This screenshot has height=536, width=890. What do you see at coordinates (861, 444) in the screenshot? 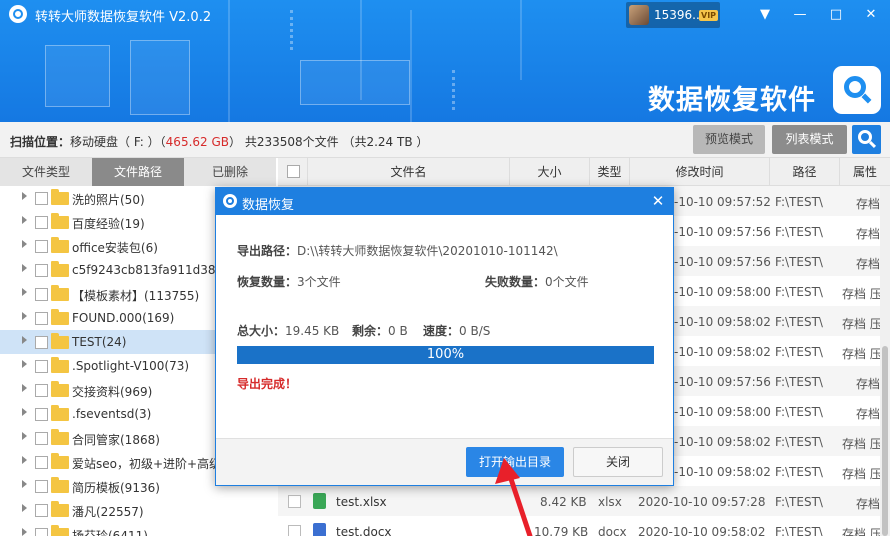
I see `cell-attr: 存档 压` at bounding box center [861, 444].